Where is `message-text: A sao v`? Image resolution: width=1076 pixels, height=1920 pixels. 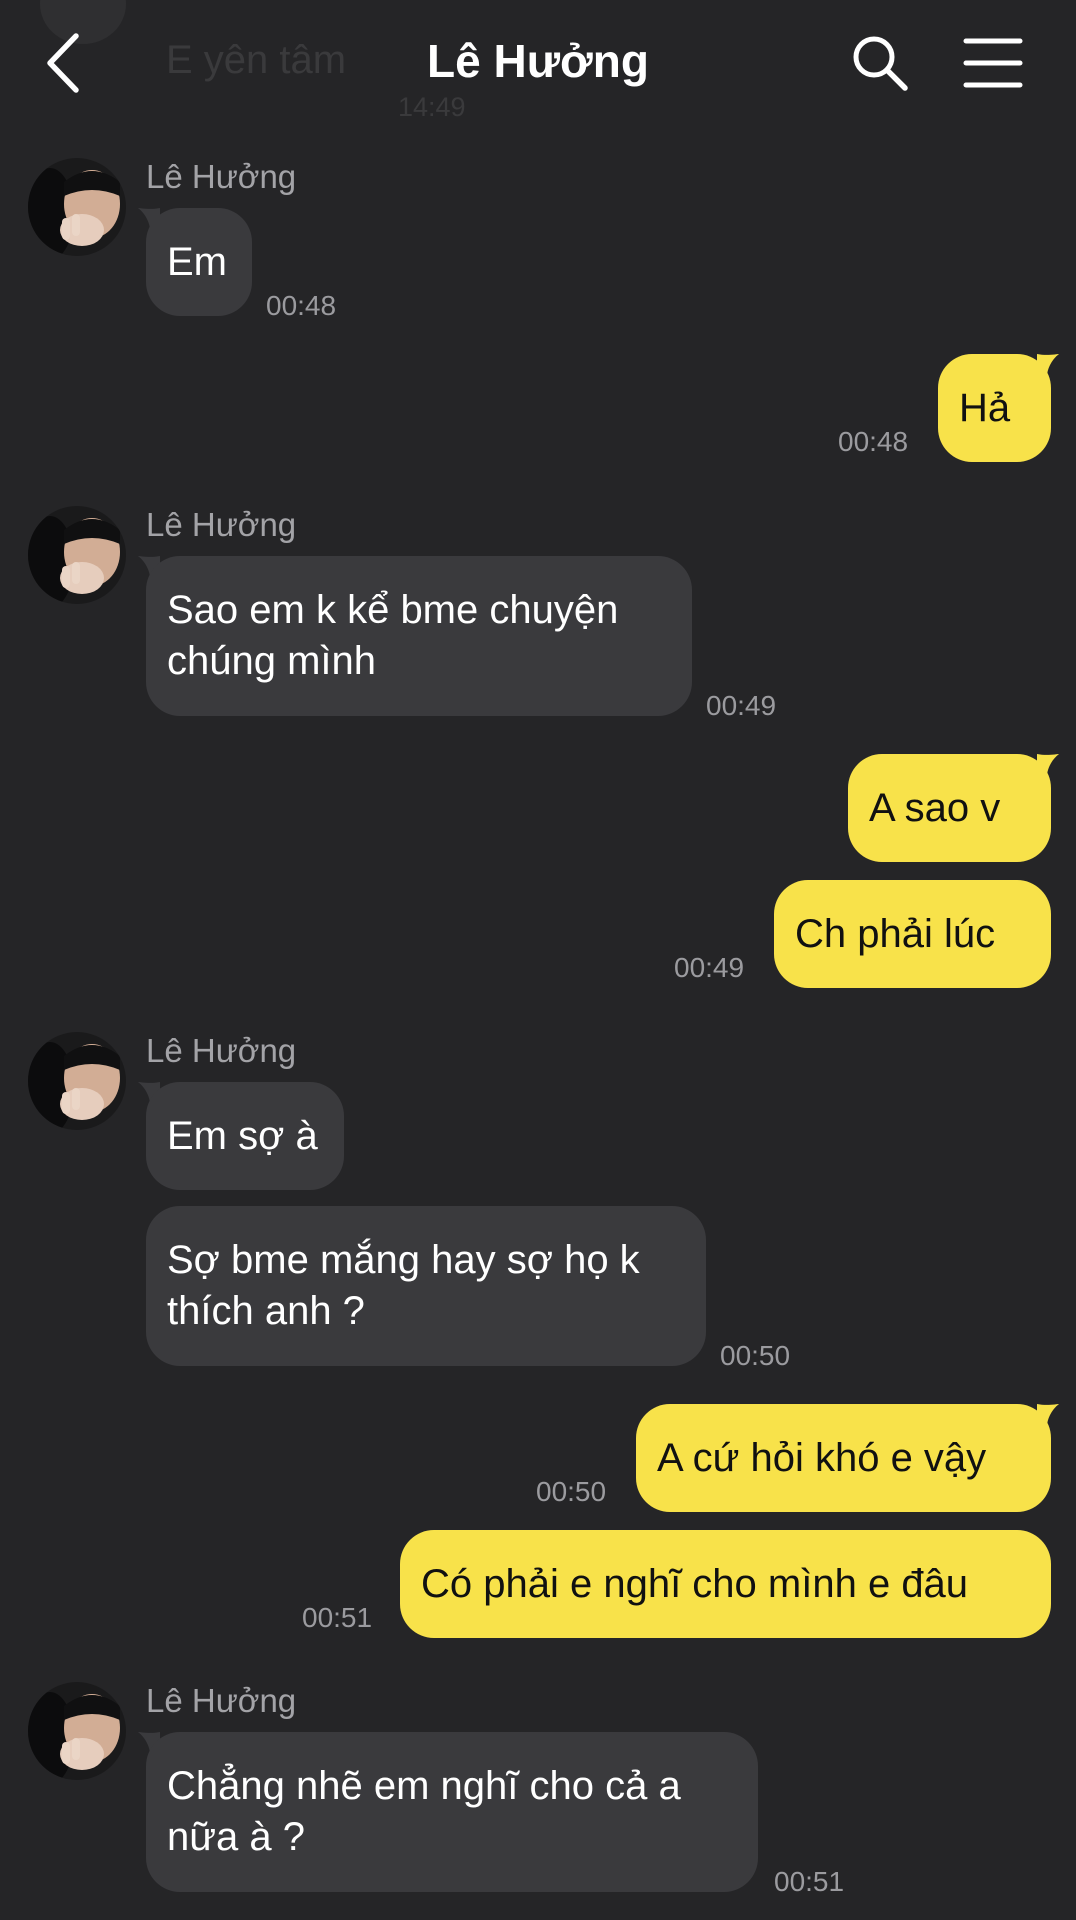 message-text: A sao v is located at coordinates (935, 807).